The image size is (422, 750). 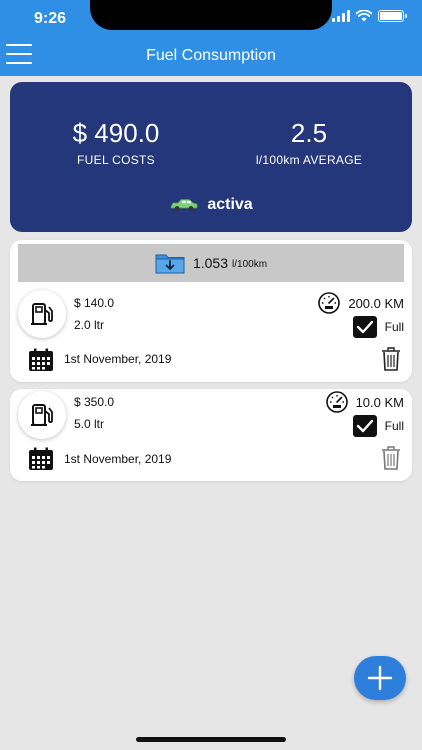 I want to click on group-average-unit: l/100km, so click(x=250, y=264).